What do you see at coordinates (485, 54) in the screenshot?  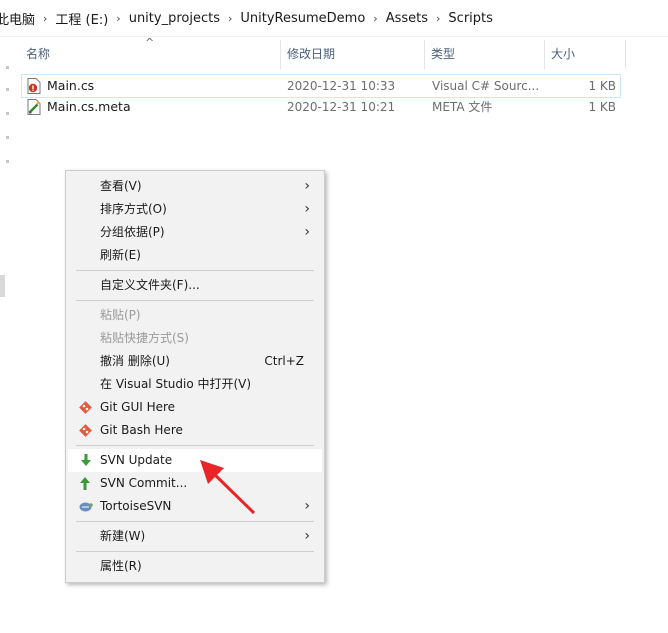 I see `column-type: 类型` at bounding box center [485, 54].